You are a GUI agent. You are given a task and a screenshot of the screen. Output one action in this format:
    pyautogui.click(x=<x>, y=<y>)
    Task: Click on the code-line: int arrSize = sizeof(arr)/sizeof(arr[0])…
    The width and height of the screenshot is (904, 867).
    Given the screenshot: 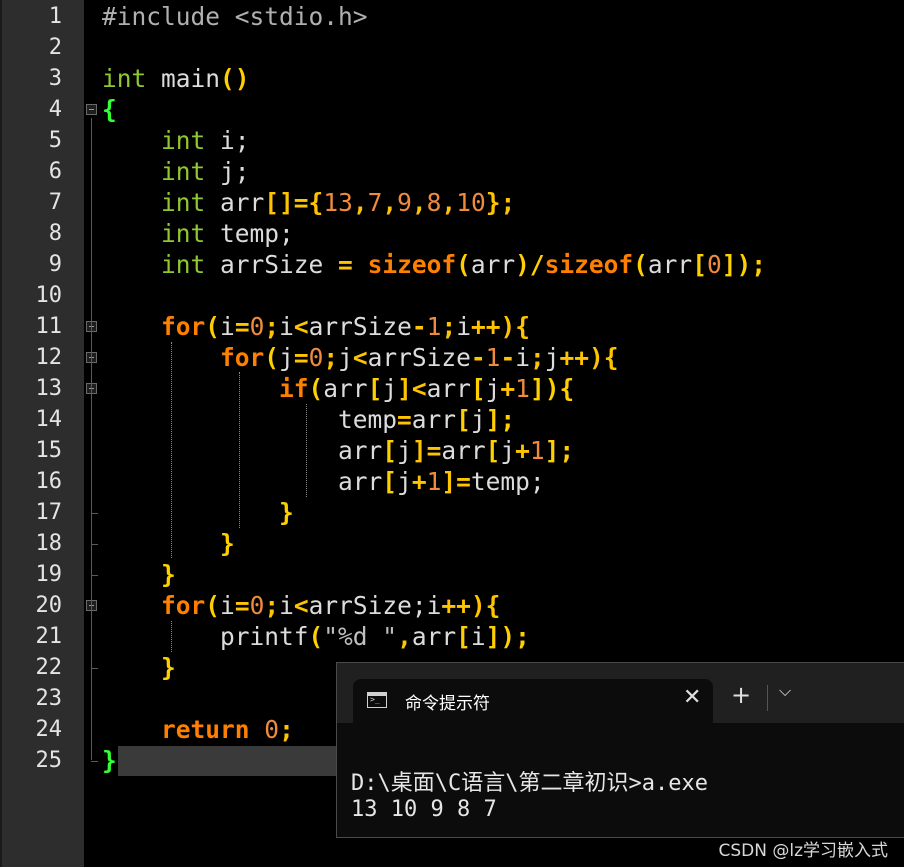 What is the action you would take?
    pyautogui.click(x=434, y=264)
    